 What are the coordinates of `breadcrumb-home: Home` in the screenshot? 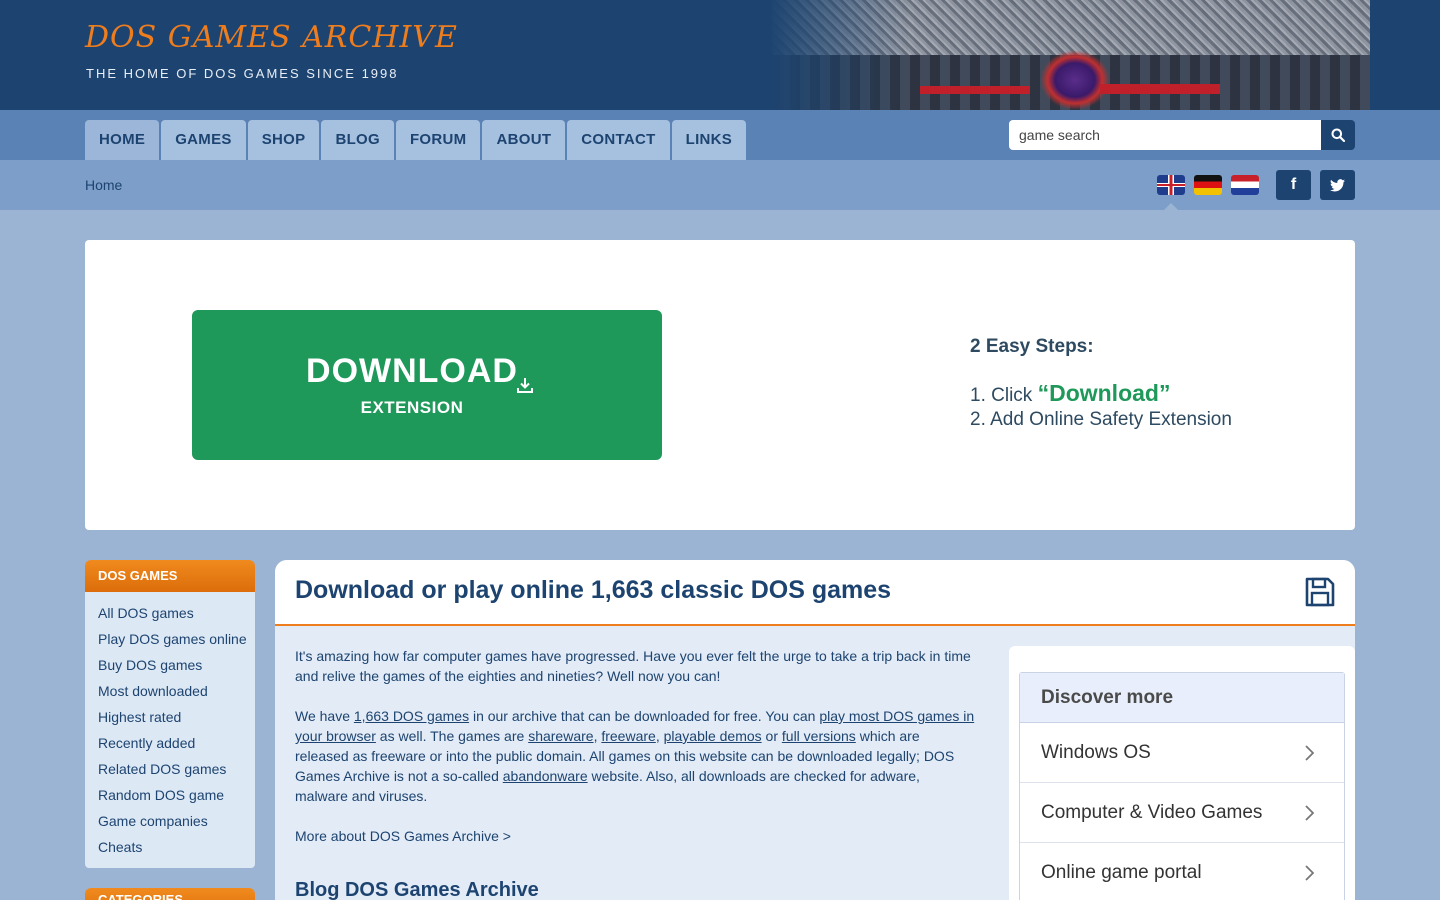 It's located at (103, 185).